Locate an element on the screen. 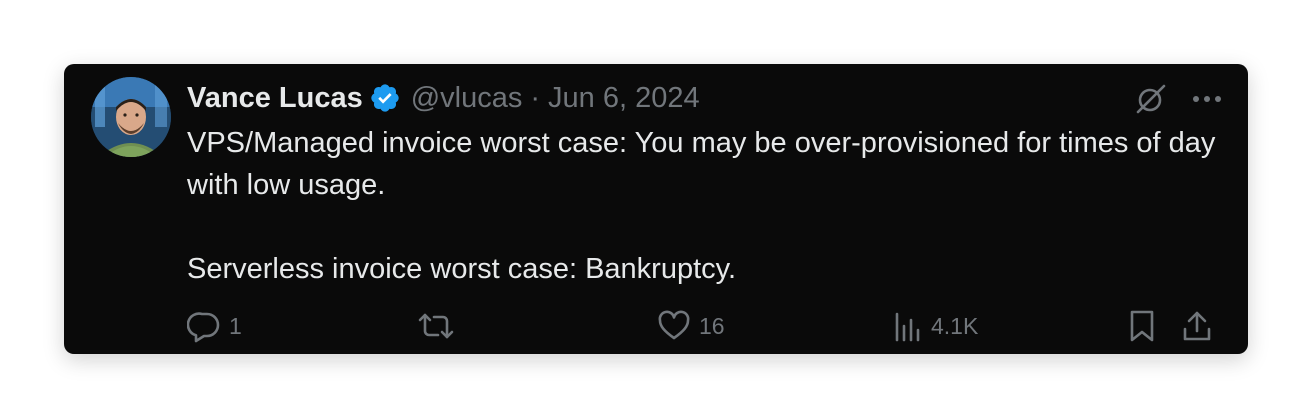  reply-count: 1 is located at coordinates (235, 325).